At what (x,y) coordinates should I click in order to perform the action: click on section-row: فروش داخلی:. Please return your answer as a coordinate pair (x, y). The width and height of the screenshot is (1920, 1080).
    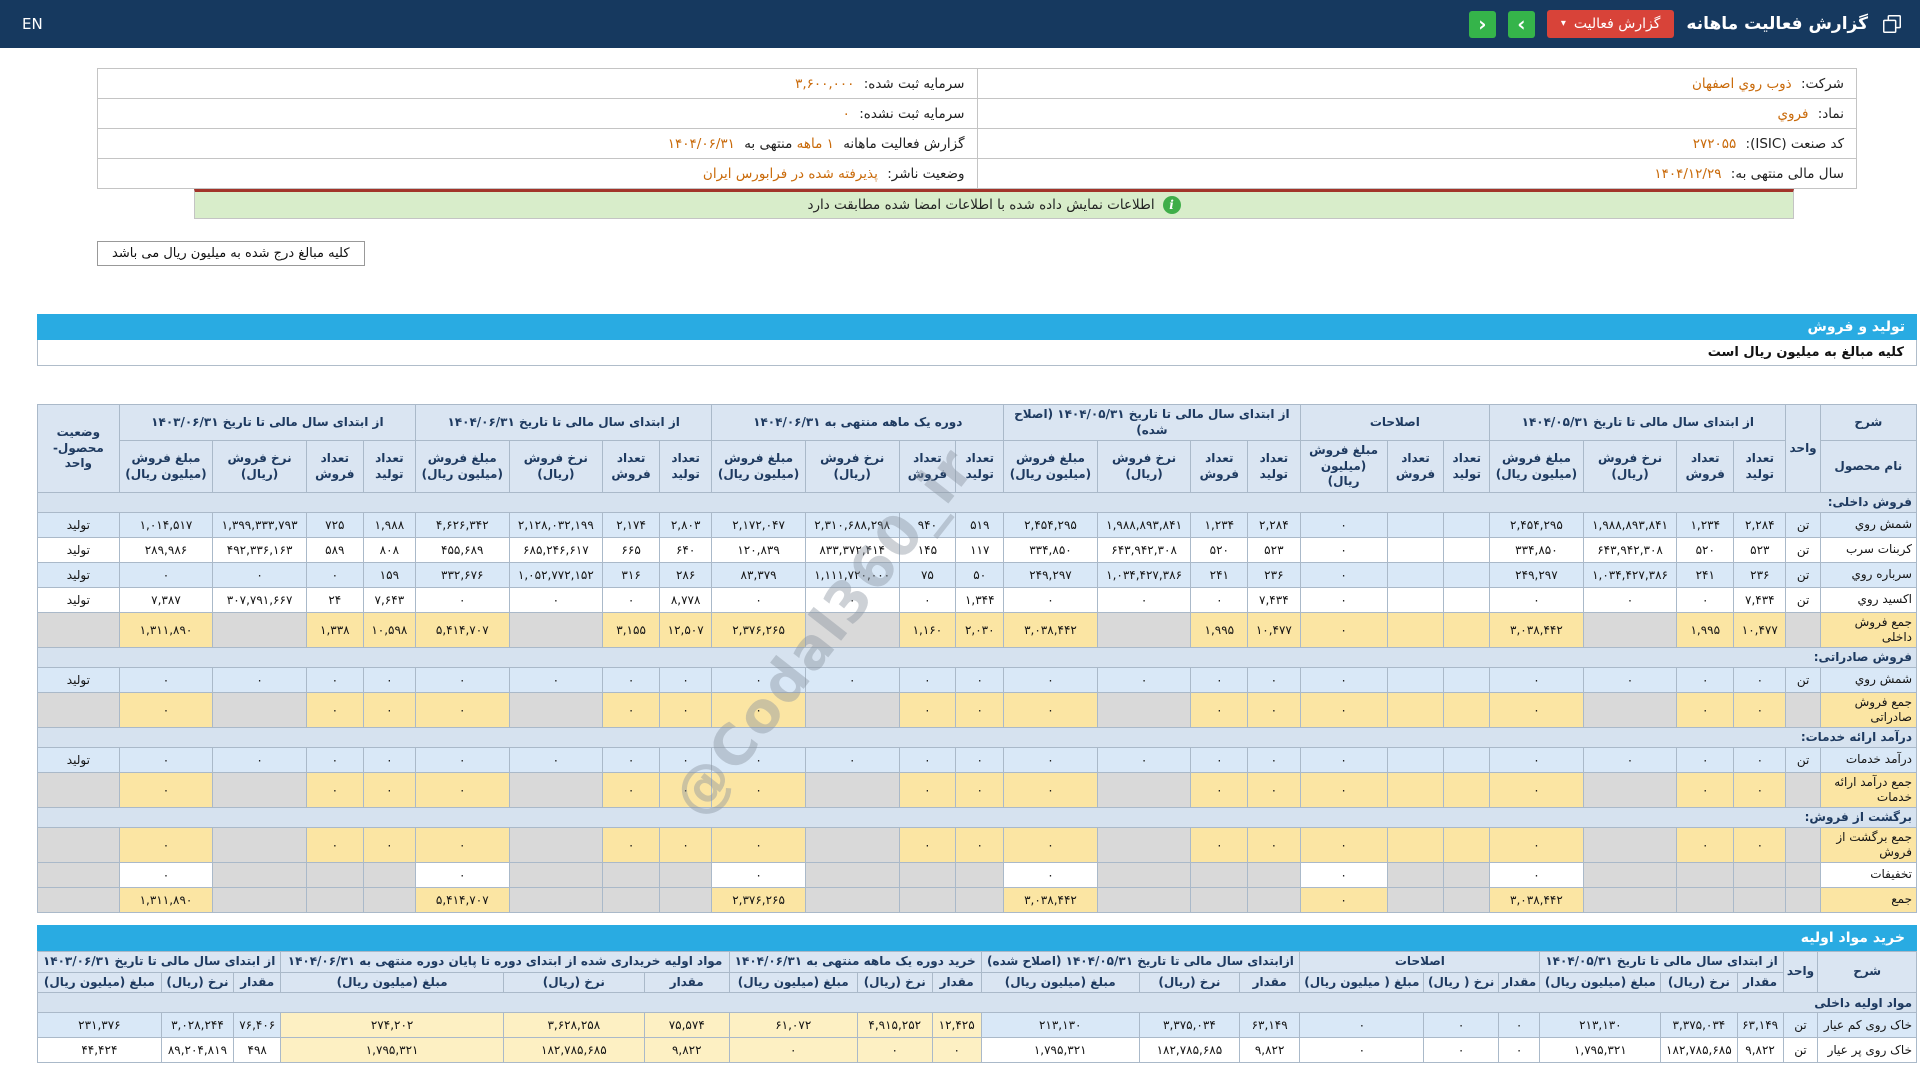
    Looking at the image, I should click on (977, 502).